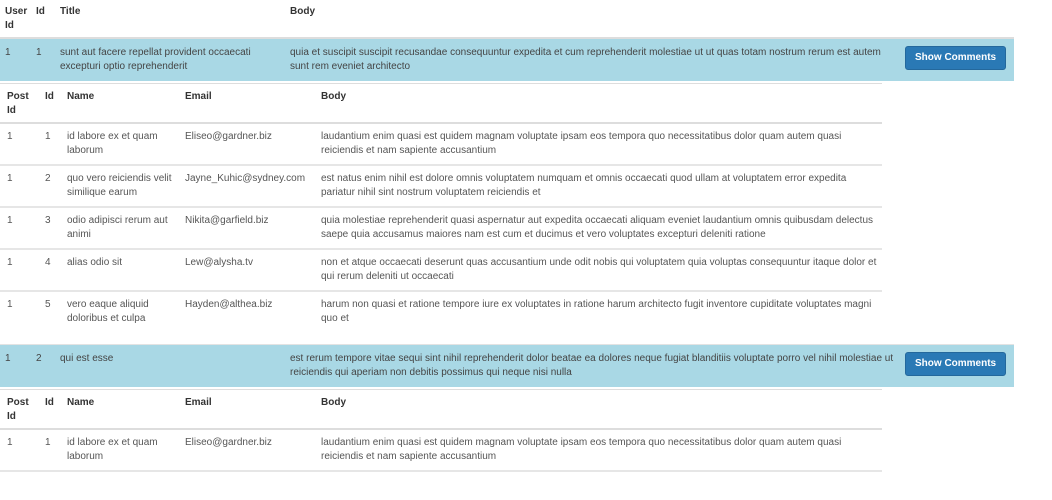  Describe the element at coordinates (49, 186) in the screenshot. I see `comment-id: 2` at that location.